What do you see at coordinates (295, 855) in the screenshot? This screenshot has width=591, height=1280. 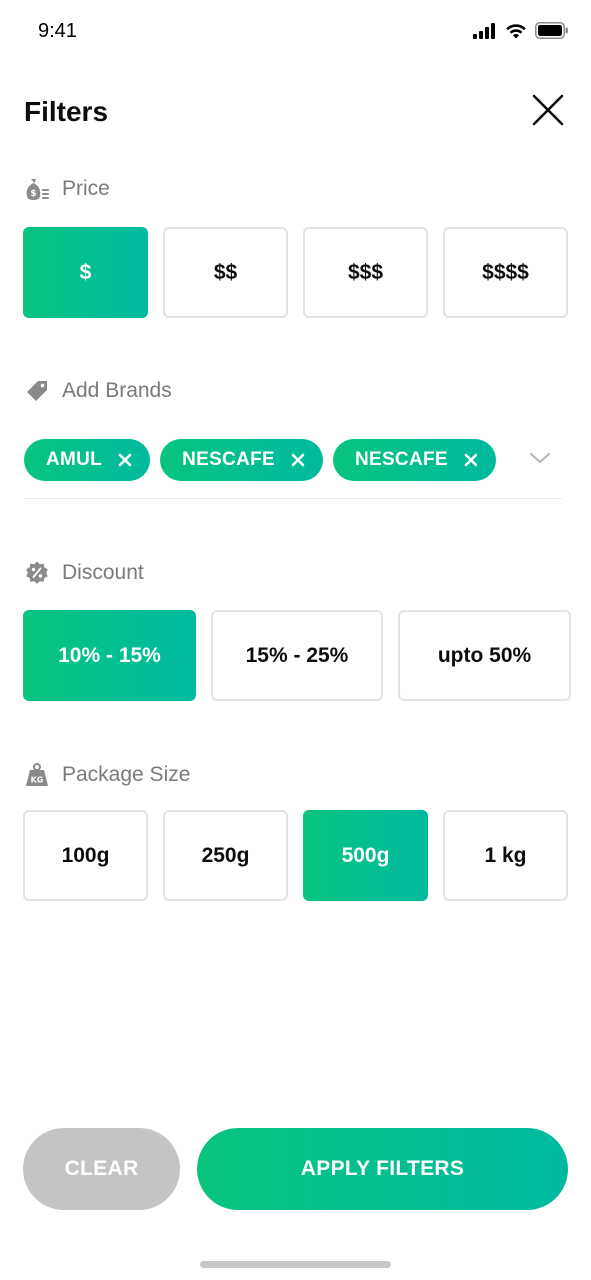 I see `package-options: 100g 250g 500g 1 kg` at bounding box center [295, 855].